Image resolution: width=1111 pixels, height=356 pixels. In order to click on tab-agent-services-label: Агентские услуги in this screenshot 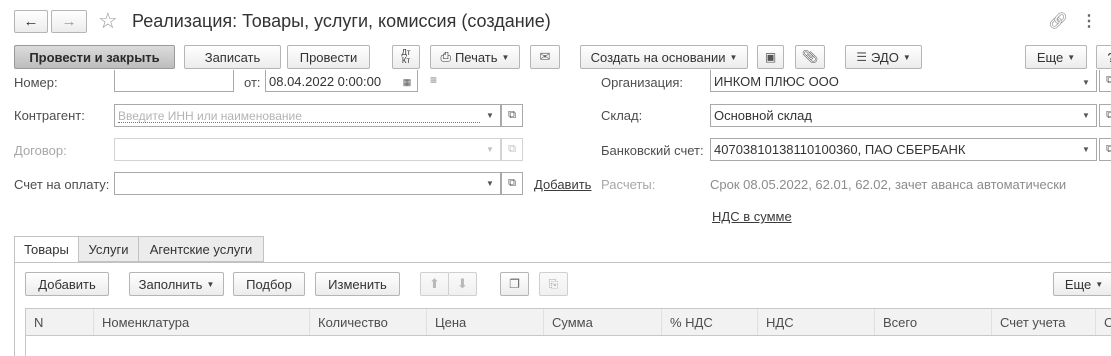, I will do `click(201, 249)`.